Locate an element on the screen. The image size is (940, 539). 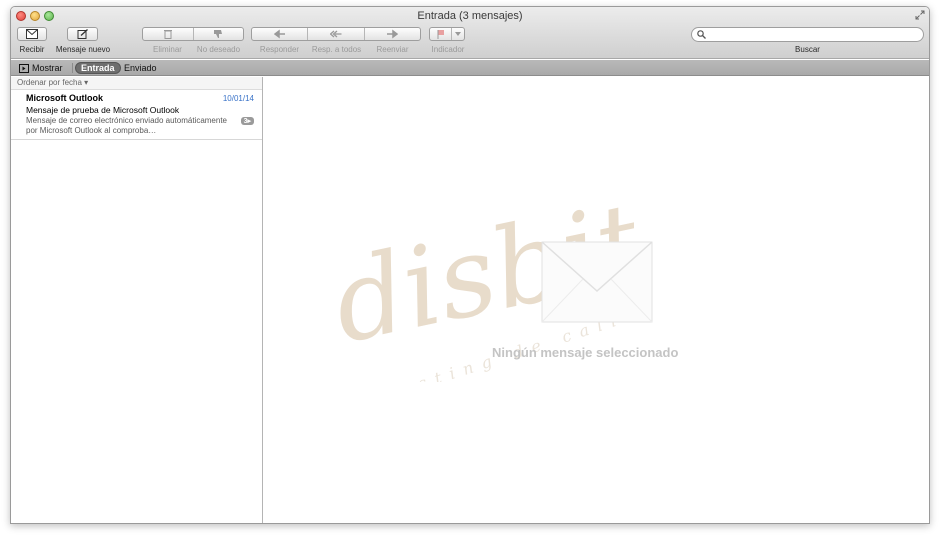
receive-button is located at coordinates (32, 34).